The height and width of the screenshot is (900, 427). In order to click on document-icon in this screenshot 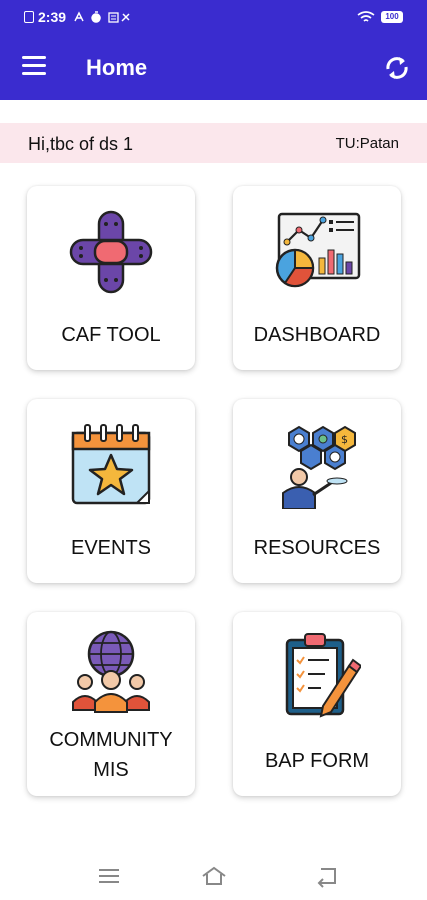, I will do `click(29, 17)`.